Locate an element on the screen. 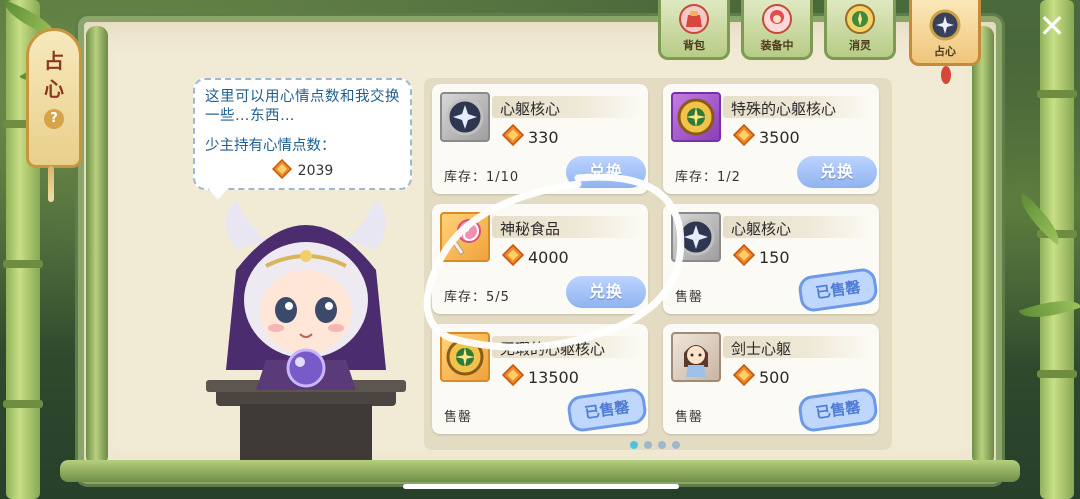 The width and height of the screenshot is (1080, 499). equipped-character-icon is located at coordinates (777, 19).